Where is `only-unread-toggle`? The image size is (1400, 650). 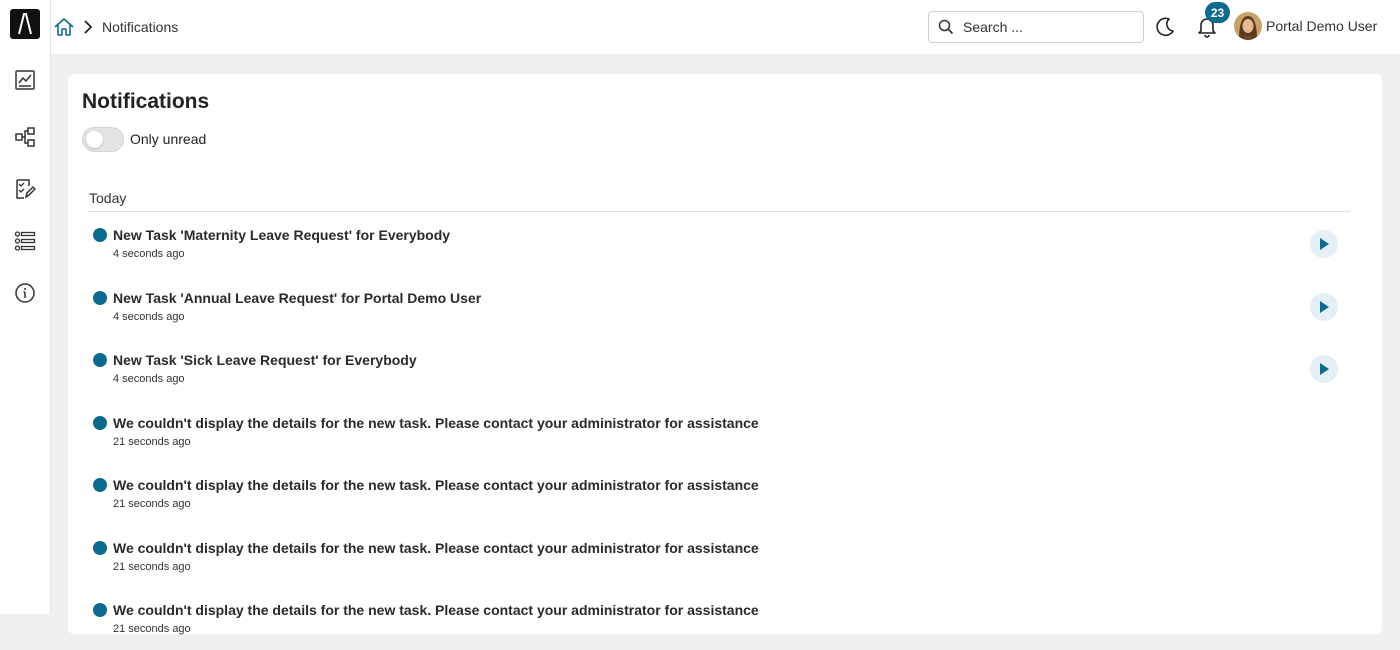
only-unread-toggle is located at coordinates (103, 139).